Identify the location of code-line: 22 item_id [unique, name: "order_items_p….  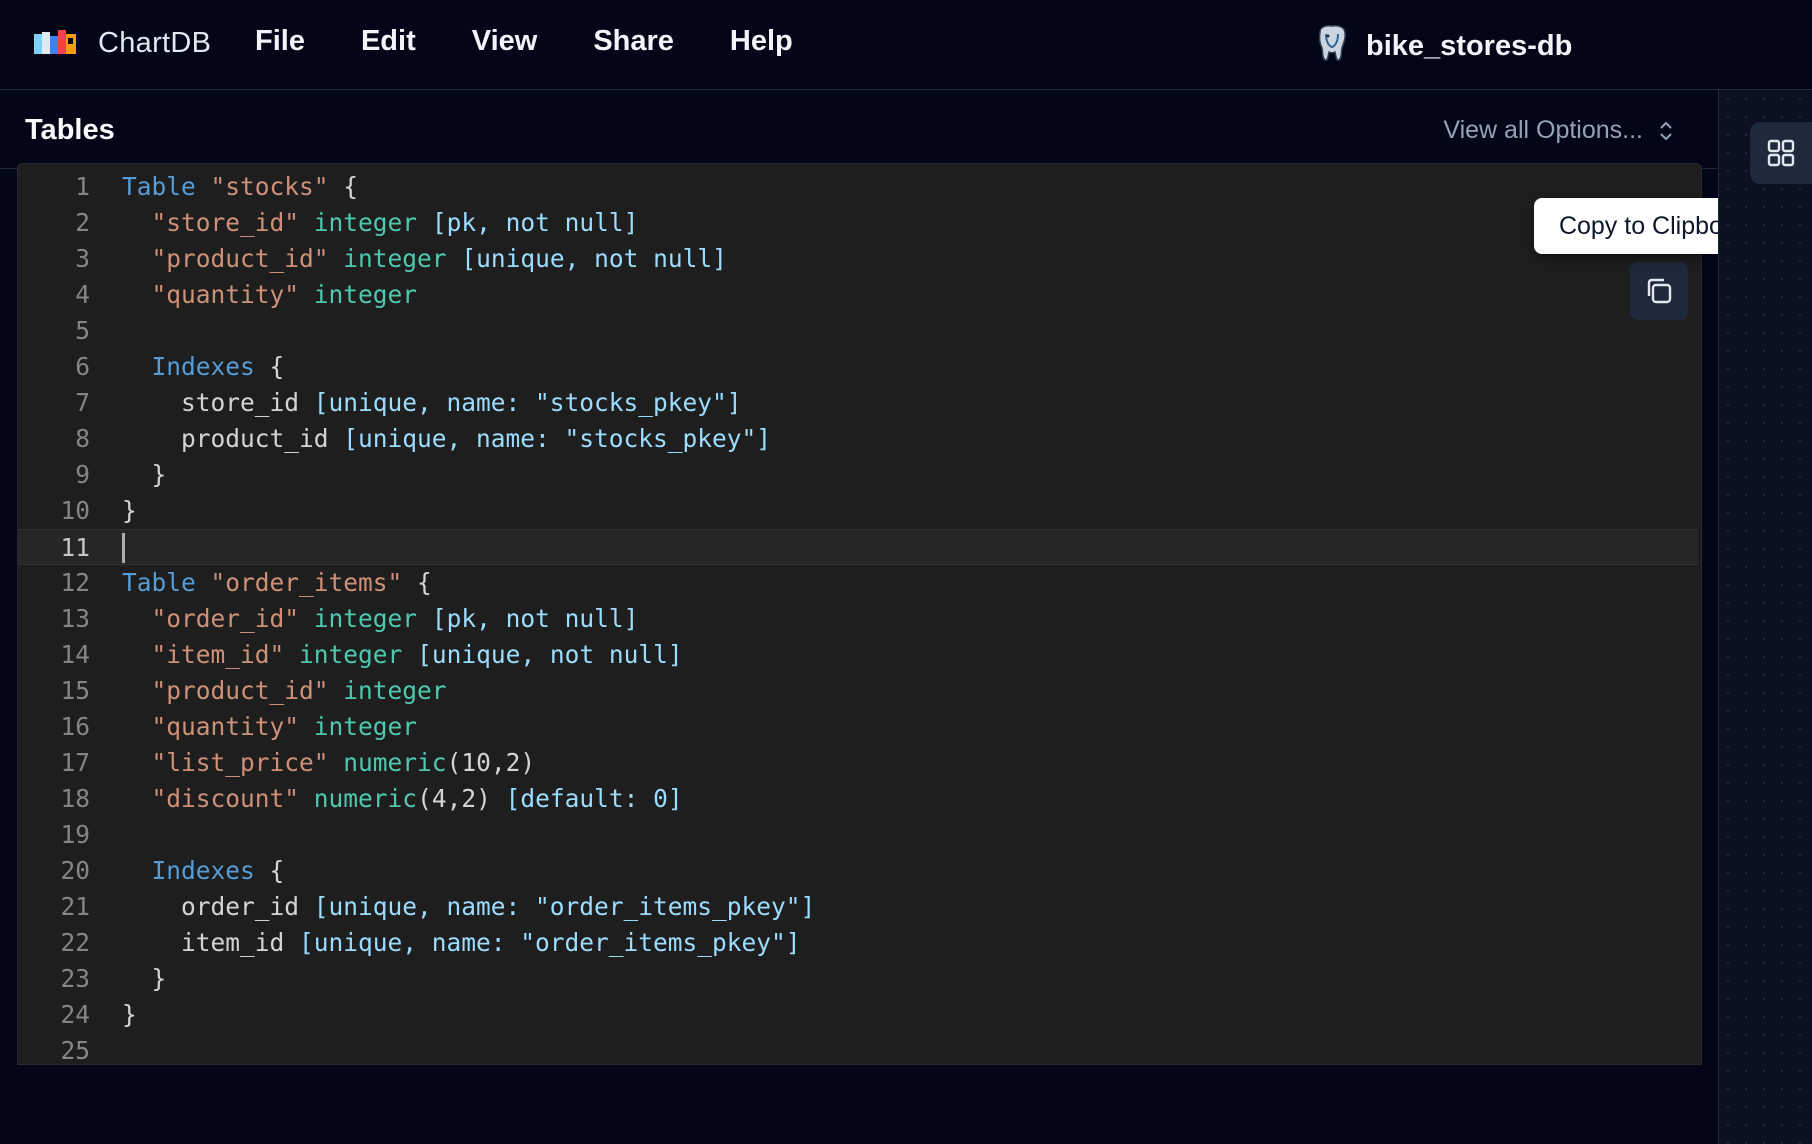
(858, 943).